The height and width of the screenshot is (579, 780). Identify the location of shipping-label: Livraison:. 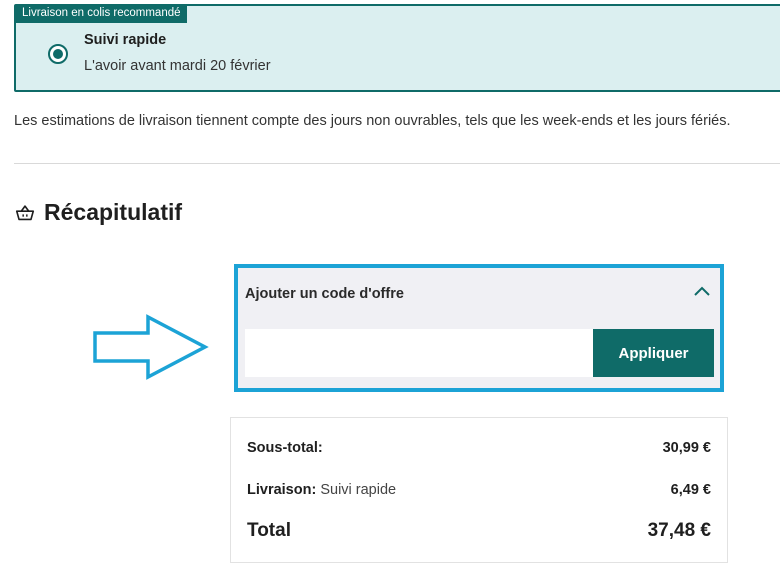
(282, 490).